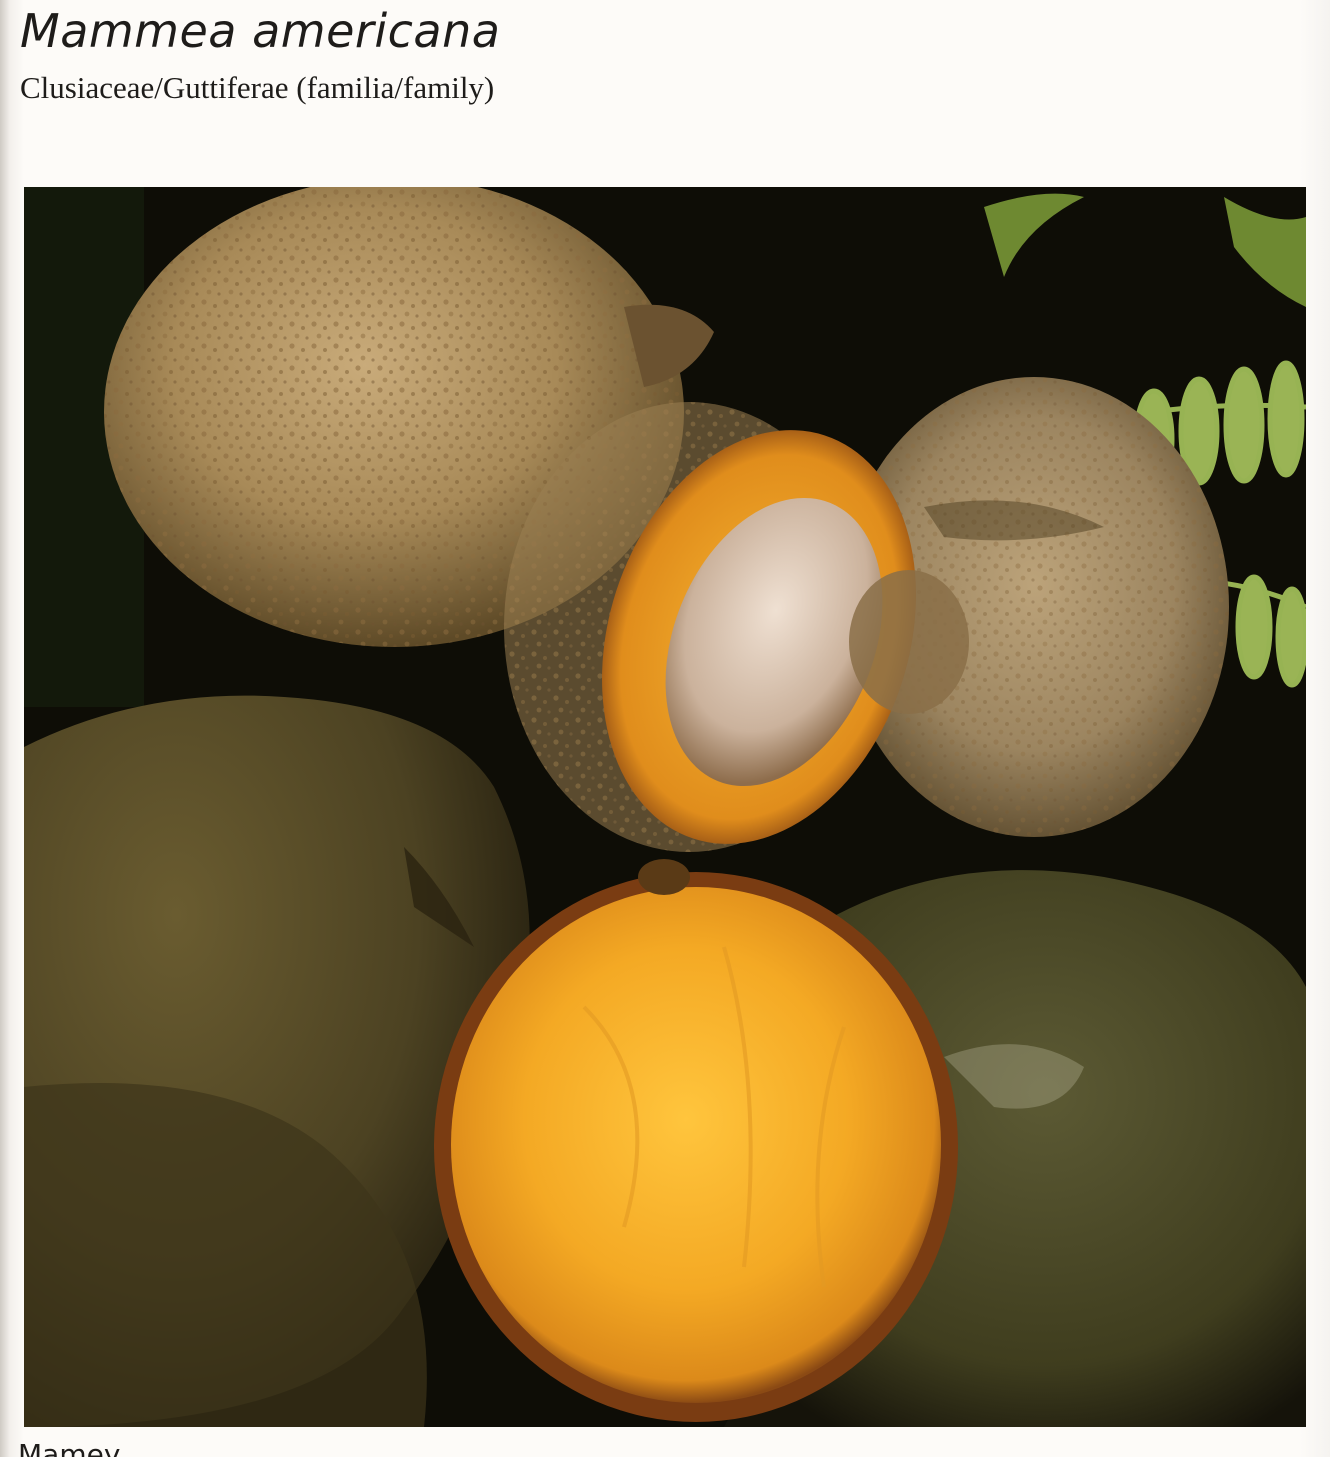 The image size is (1330, 1457). I want to click on photo-caption: Mamey, so click(69, 1447).